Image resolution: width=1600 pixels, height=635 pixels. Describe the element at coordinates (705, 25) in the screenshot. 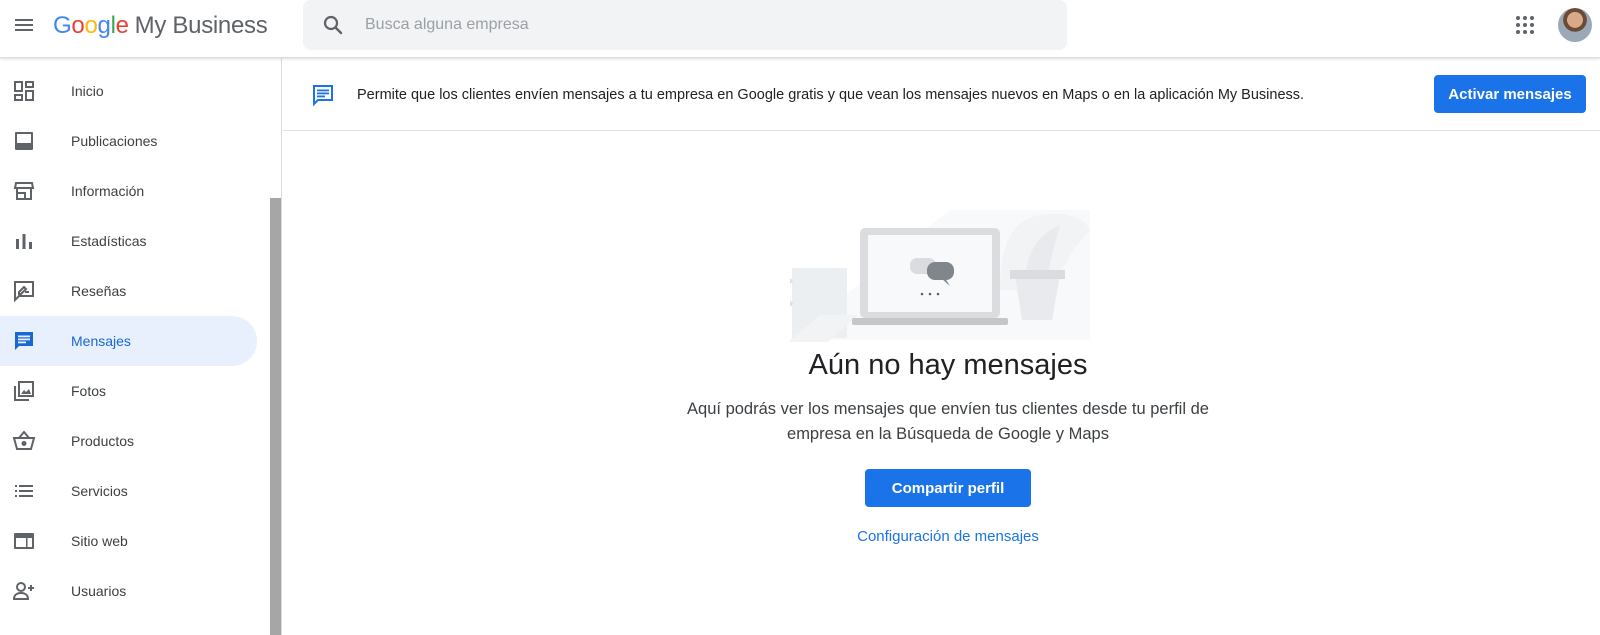

I see `search-input` at that location.